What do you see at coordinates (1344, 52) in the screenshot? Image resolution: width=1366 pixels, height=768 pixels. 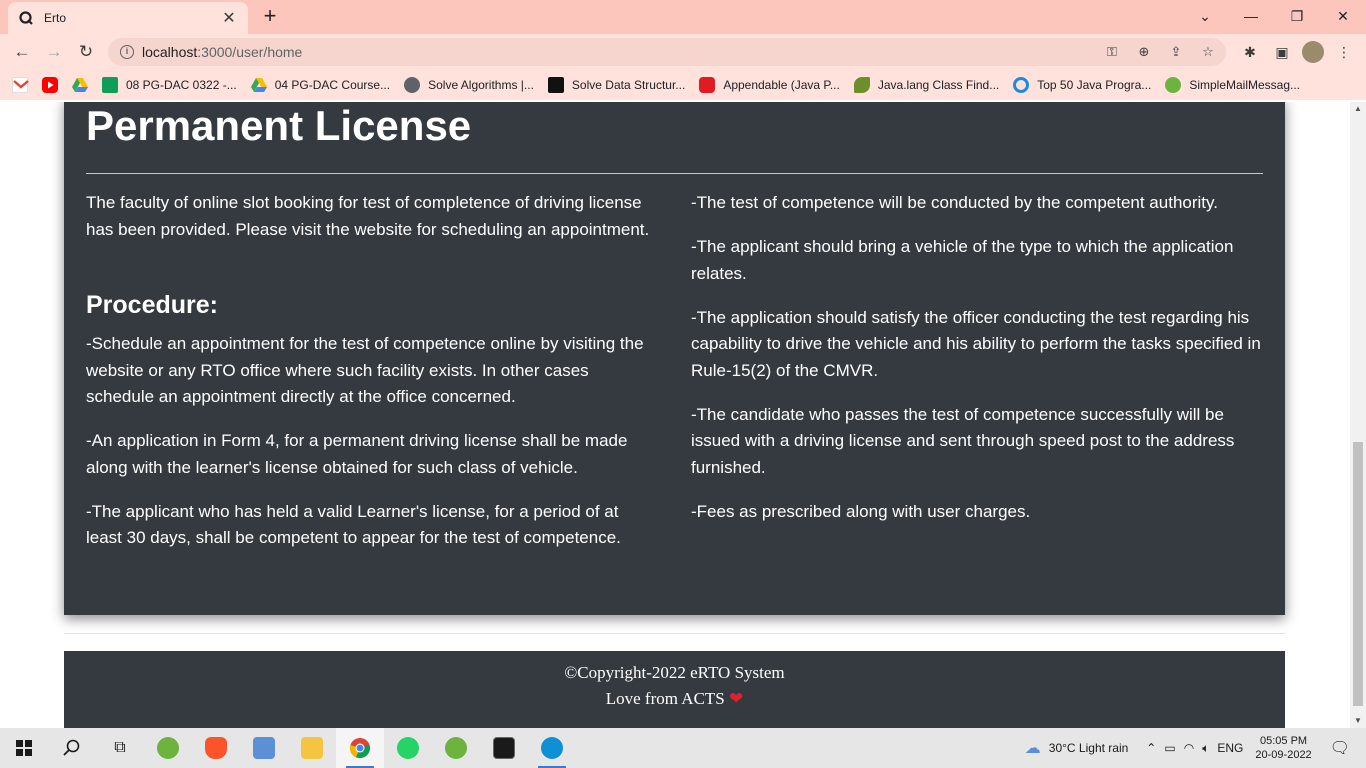 I see `kebab-menu-icon: ⋮` at bounding box center [1344, 52].